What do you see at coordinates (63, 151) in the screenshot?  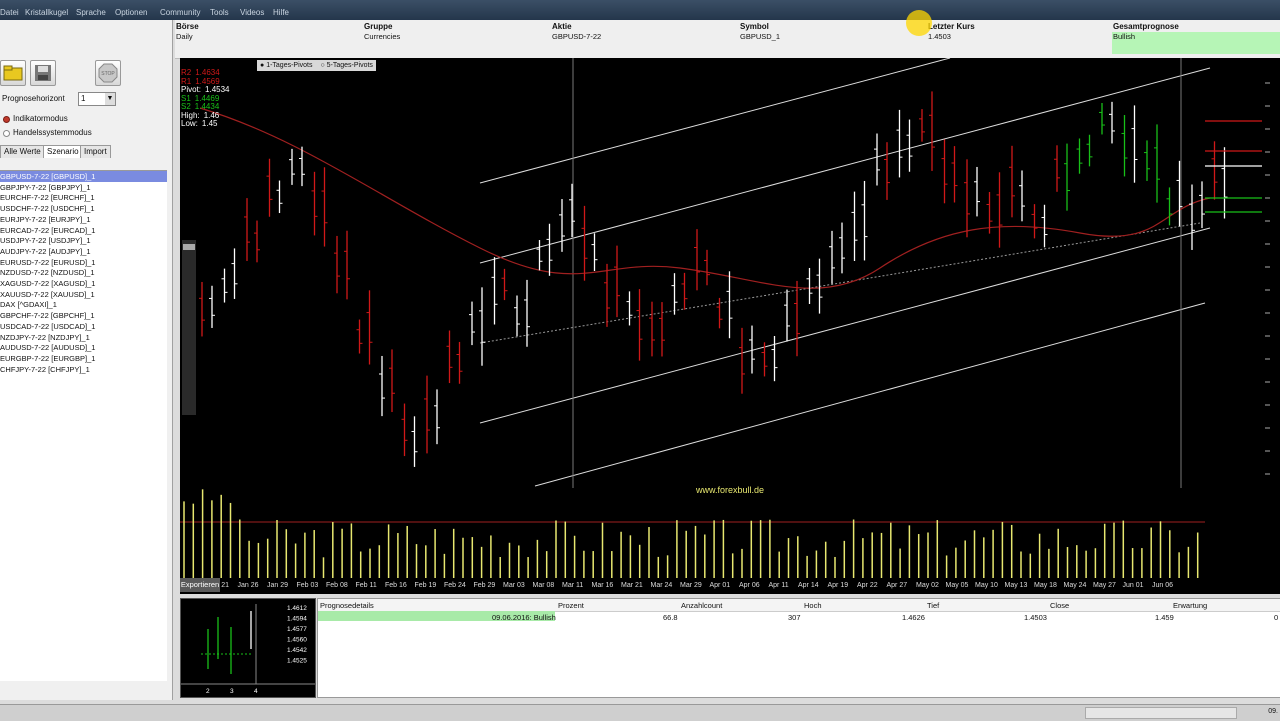 I see `tab-szenario: Szenario` at bounding box center [63, 151].